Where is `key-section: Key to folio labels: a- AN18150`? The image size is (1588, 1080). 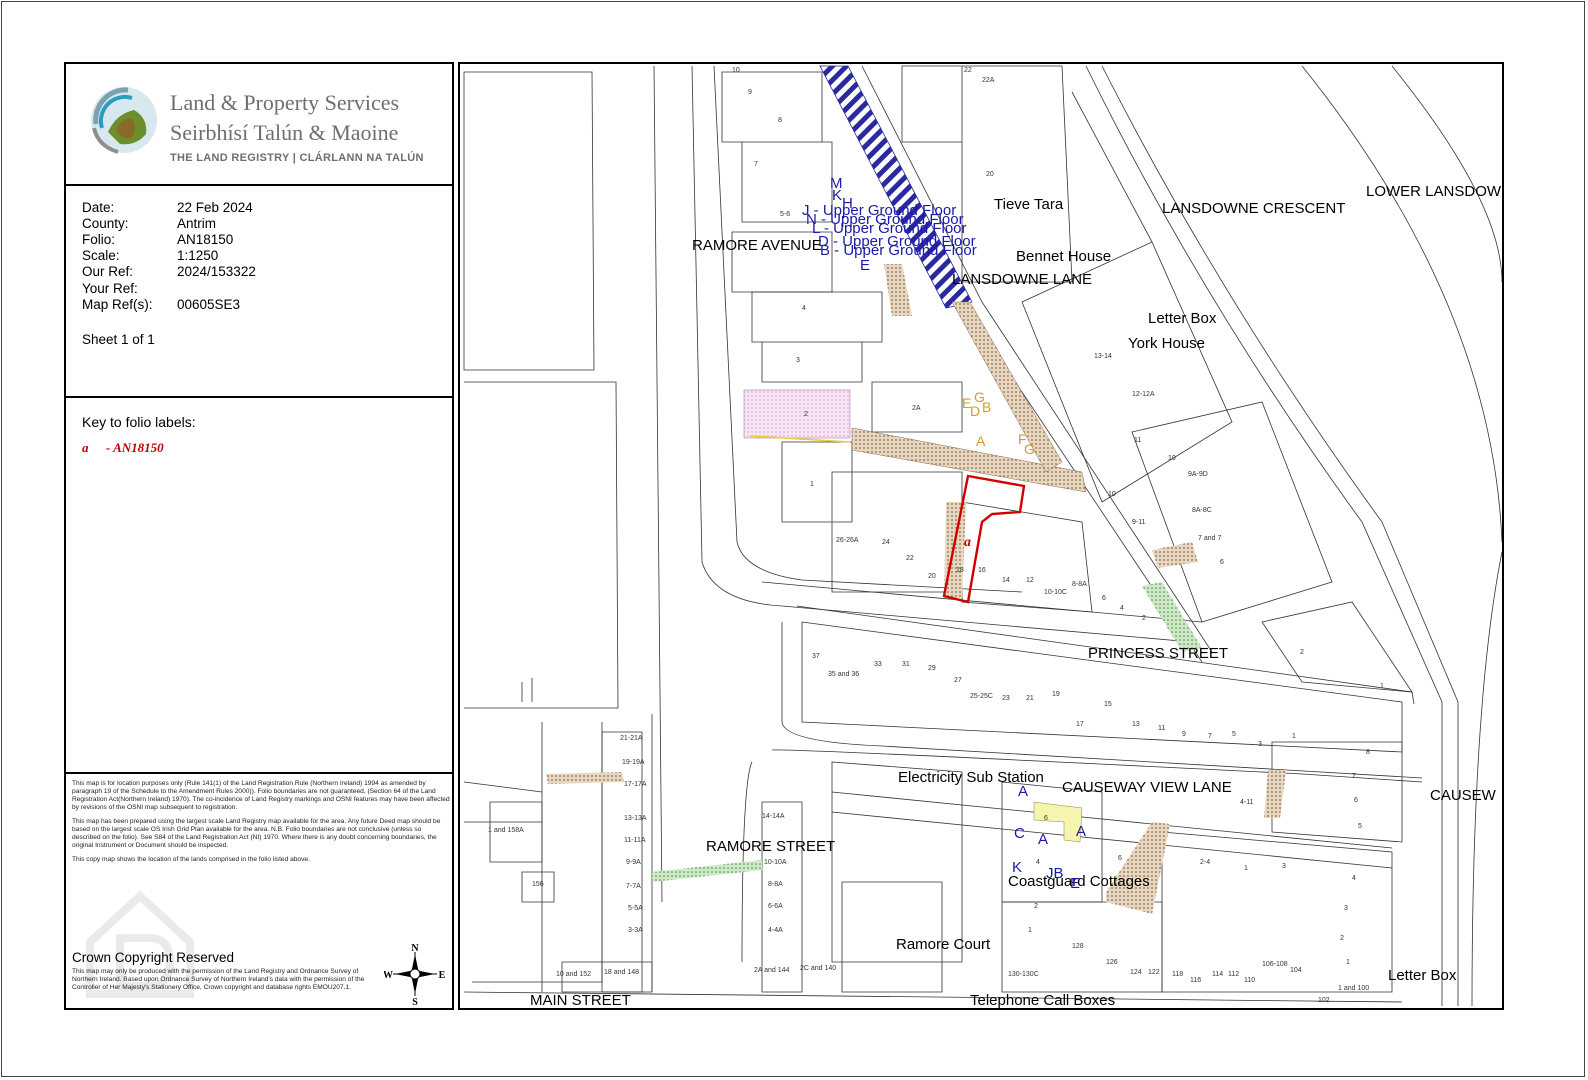
key-section: Key to folio labels: a- AN18150 is located at coordinates (259, 586).